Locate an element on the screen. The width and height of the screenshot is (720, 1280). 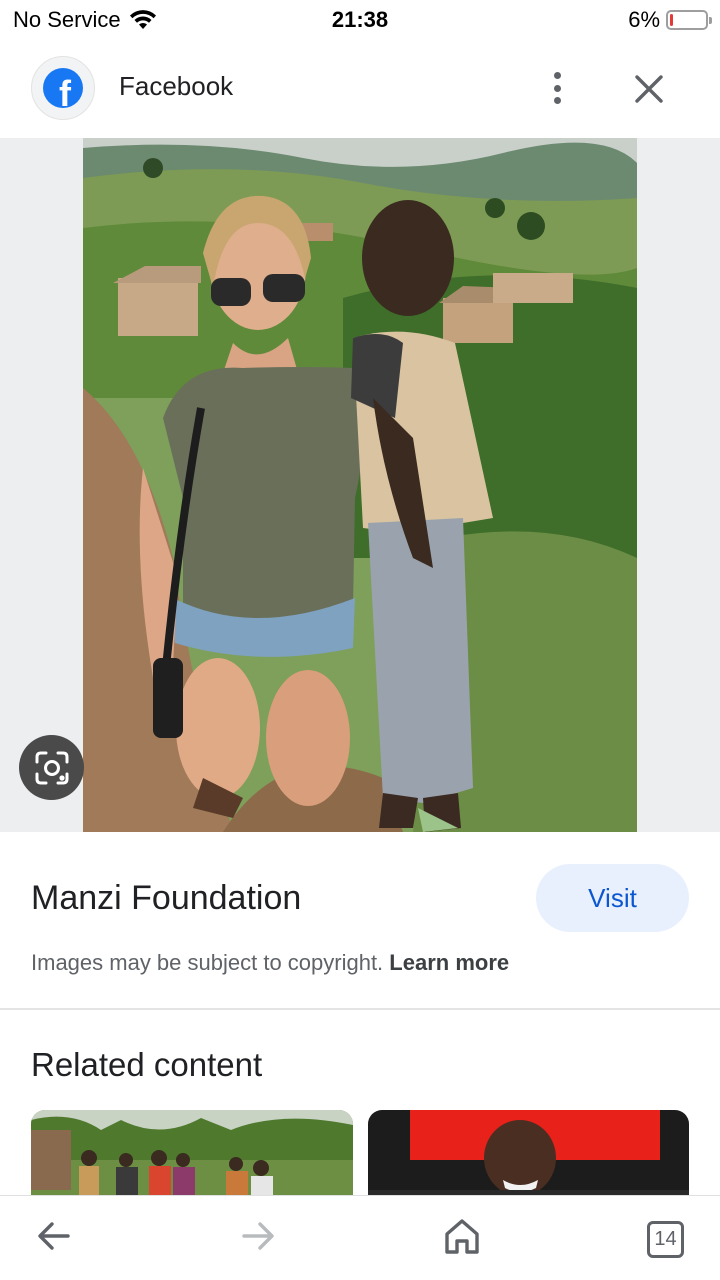
site-name: Manzi Foundation is located at coordinates (166, 898).